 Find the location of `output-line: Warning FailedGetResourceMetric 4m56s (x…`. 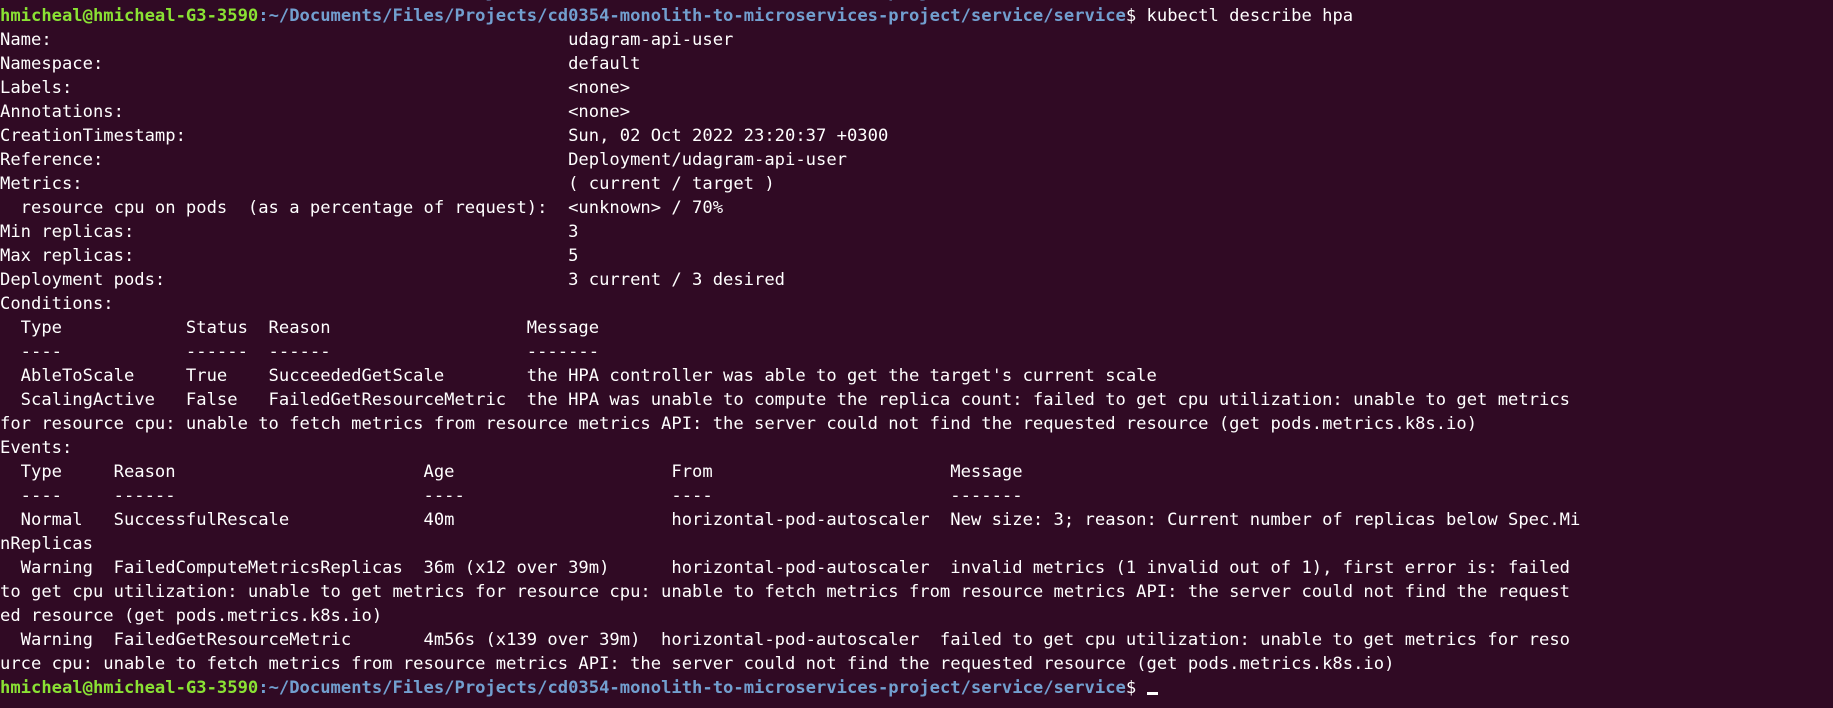

output-line: Warning FailedGetResourceMetric 4m56s (x… is located at coordinates (785, 640).